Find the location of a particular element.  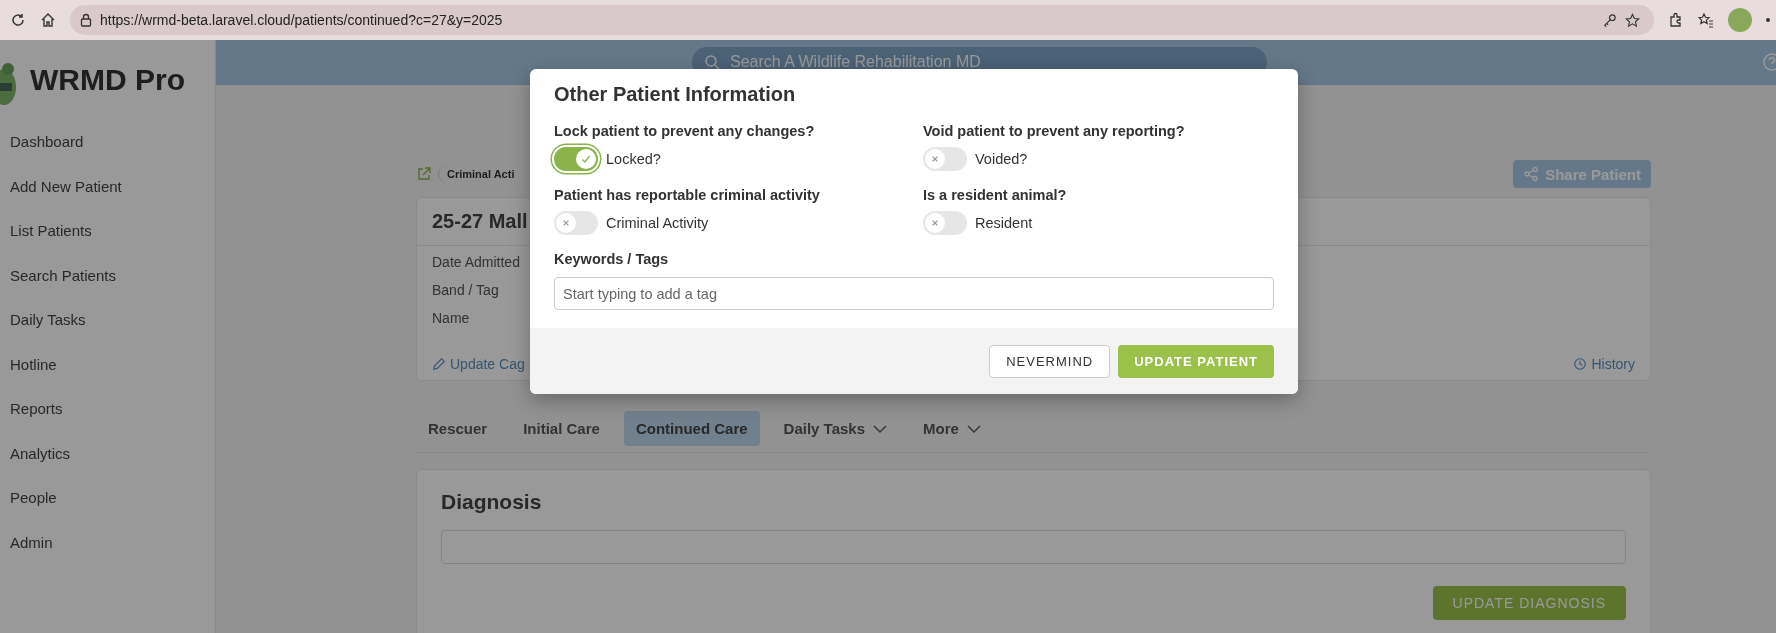

external-link-icon is located at coordinates (424, 174).